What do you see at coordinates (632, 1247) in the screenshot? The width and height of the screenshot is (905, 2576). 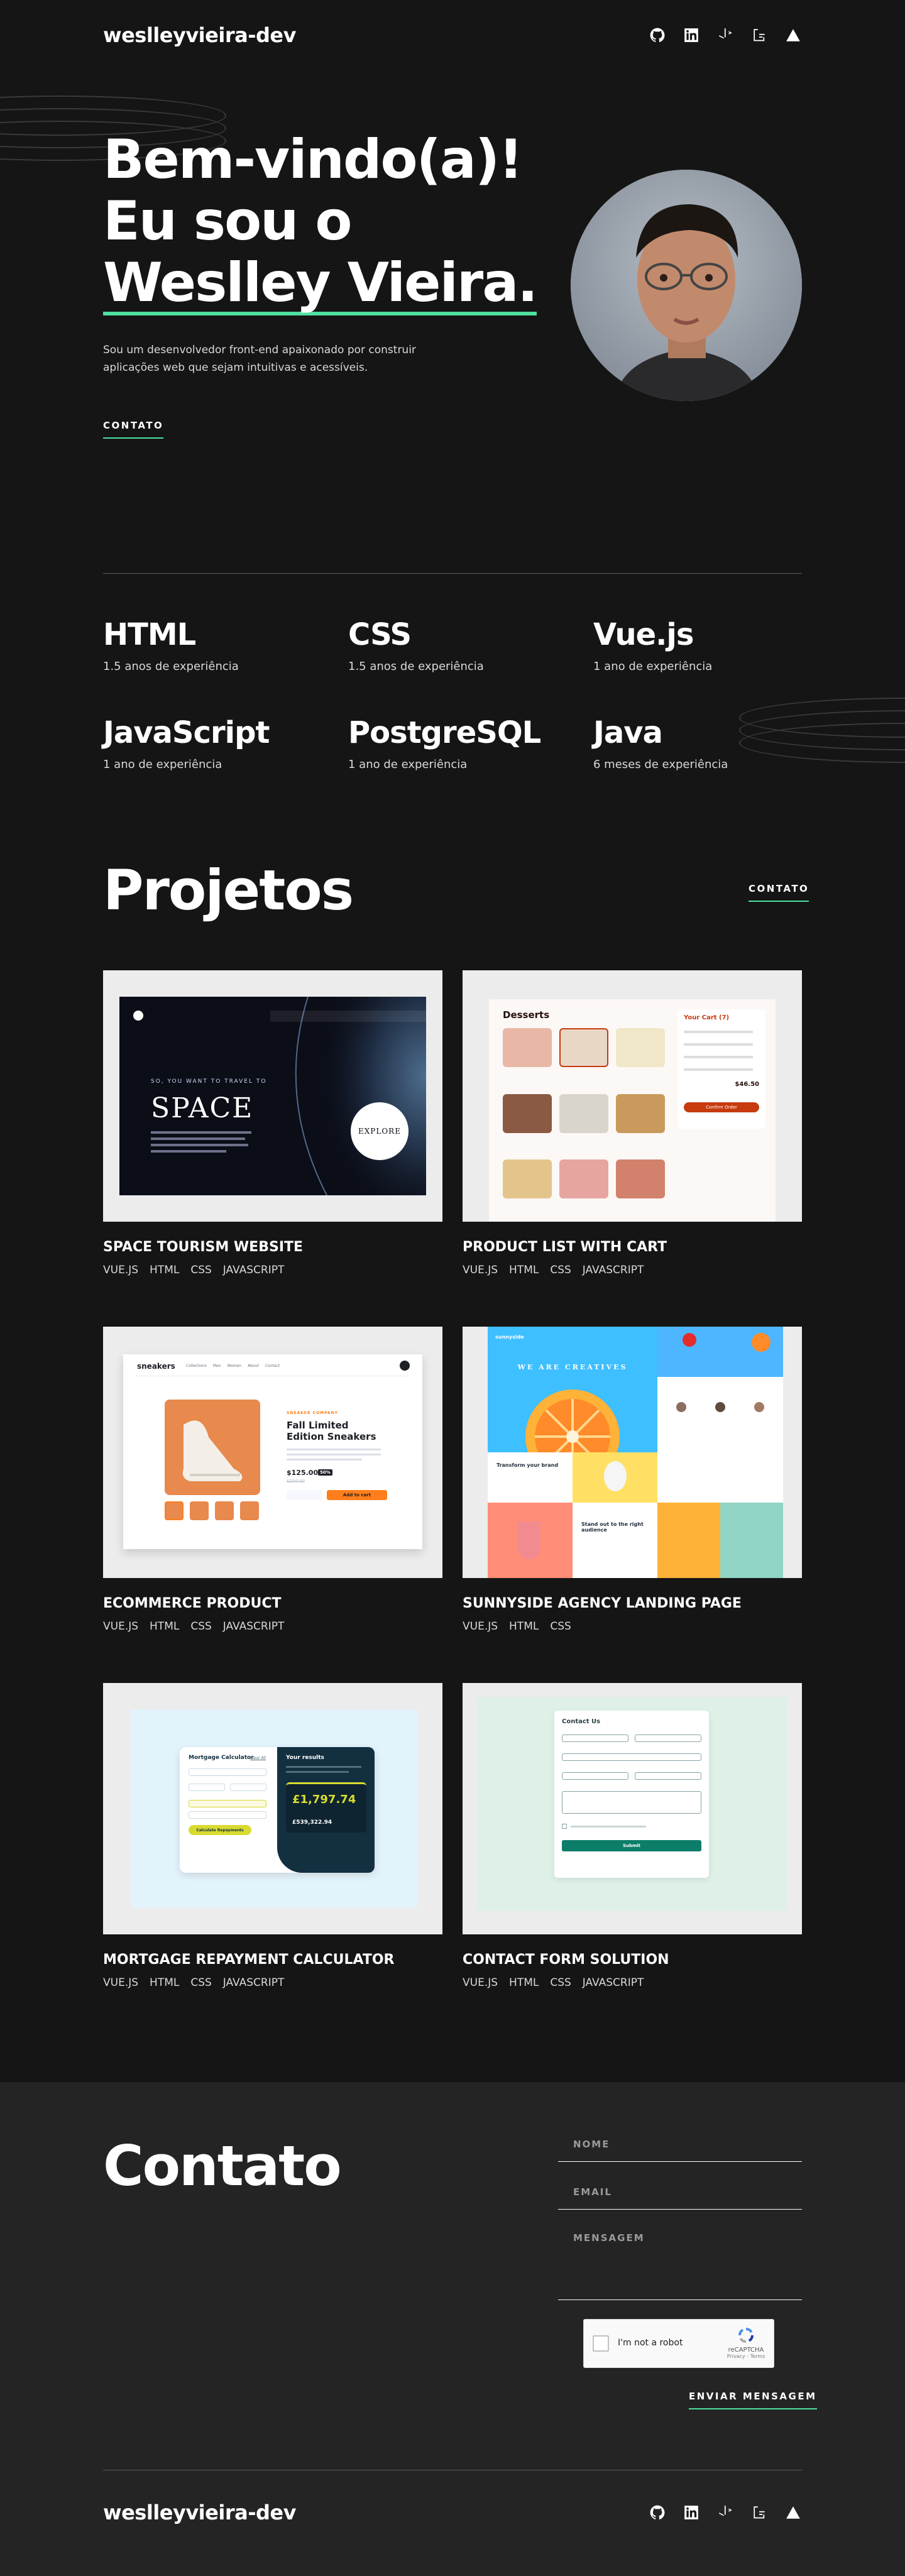 I see `project-title: PRODUCT LIST WITH CART` at bounding box center [632, 1247].